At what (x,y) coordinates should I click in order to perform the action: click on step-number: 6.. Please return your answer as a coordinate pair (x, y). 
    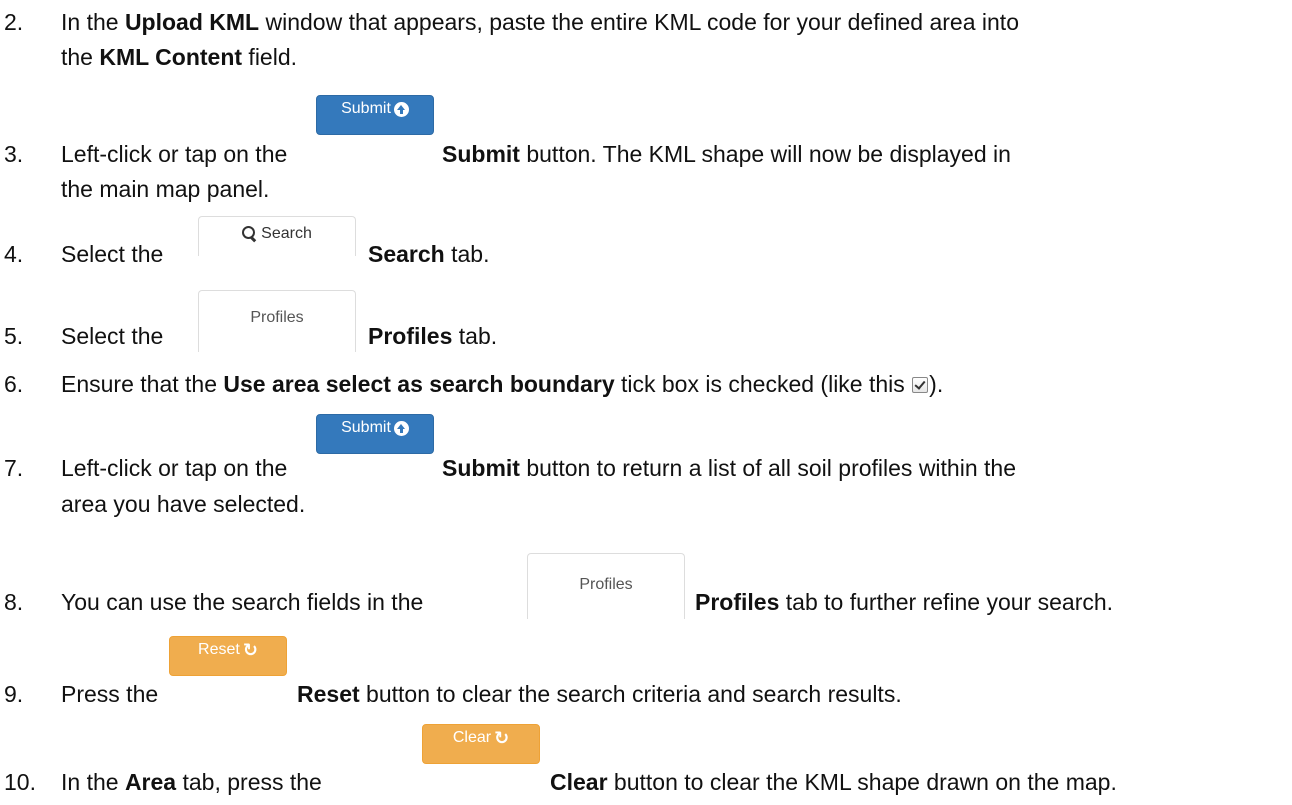
    Looking at the image, I should click on (14, 384).